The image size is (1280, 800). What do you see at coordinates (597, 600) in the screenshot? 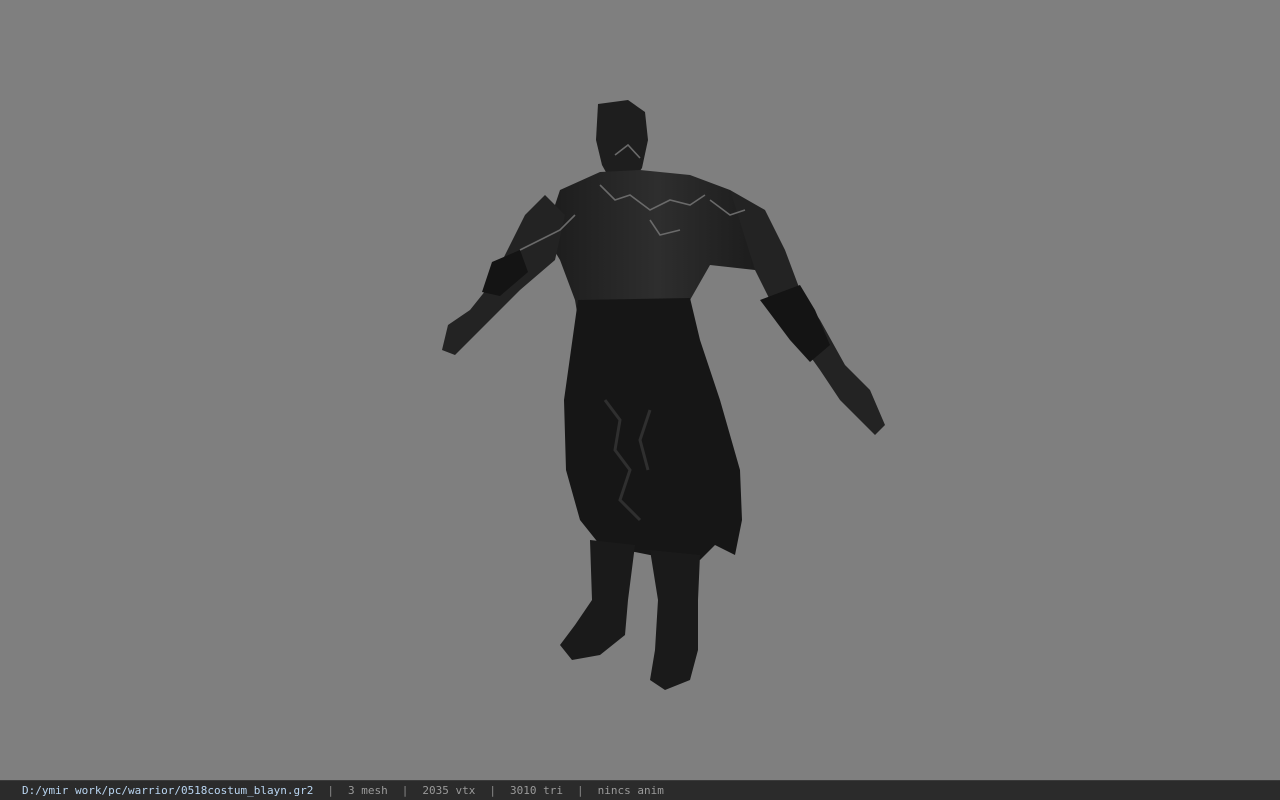
I see `model-left-leg` at bounding box center [597, 600].